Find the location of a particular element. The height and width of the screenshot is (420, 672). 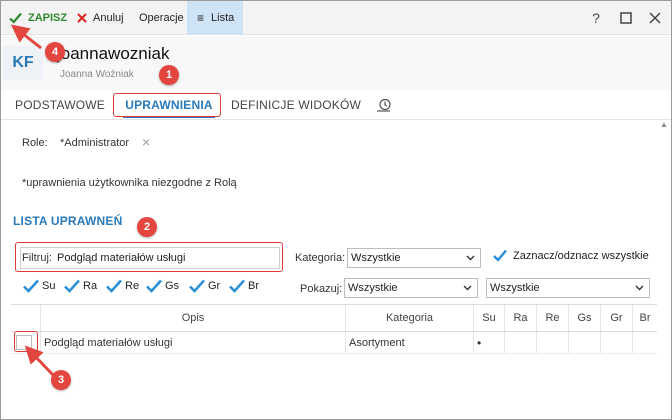

cancel-label: Anuluj is located at coordinates (108, 18).